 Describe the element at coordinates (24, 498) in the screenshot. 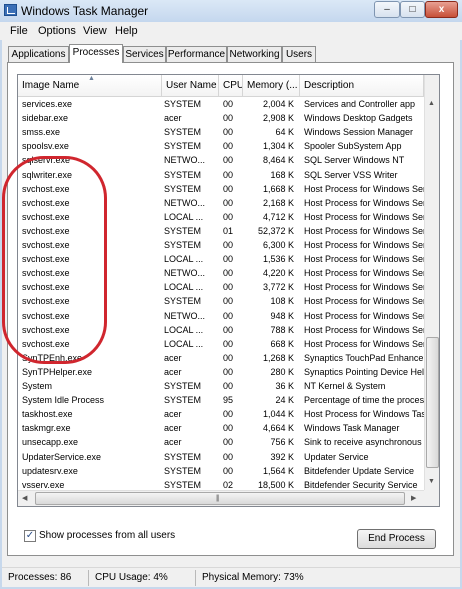

I see `scroll-left-icon: ◀` at that location.